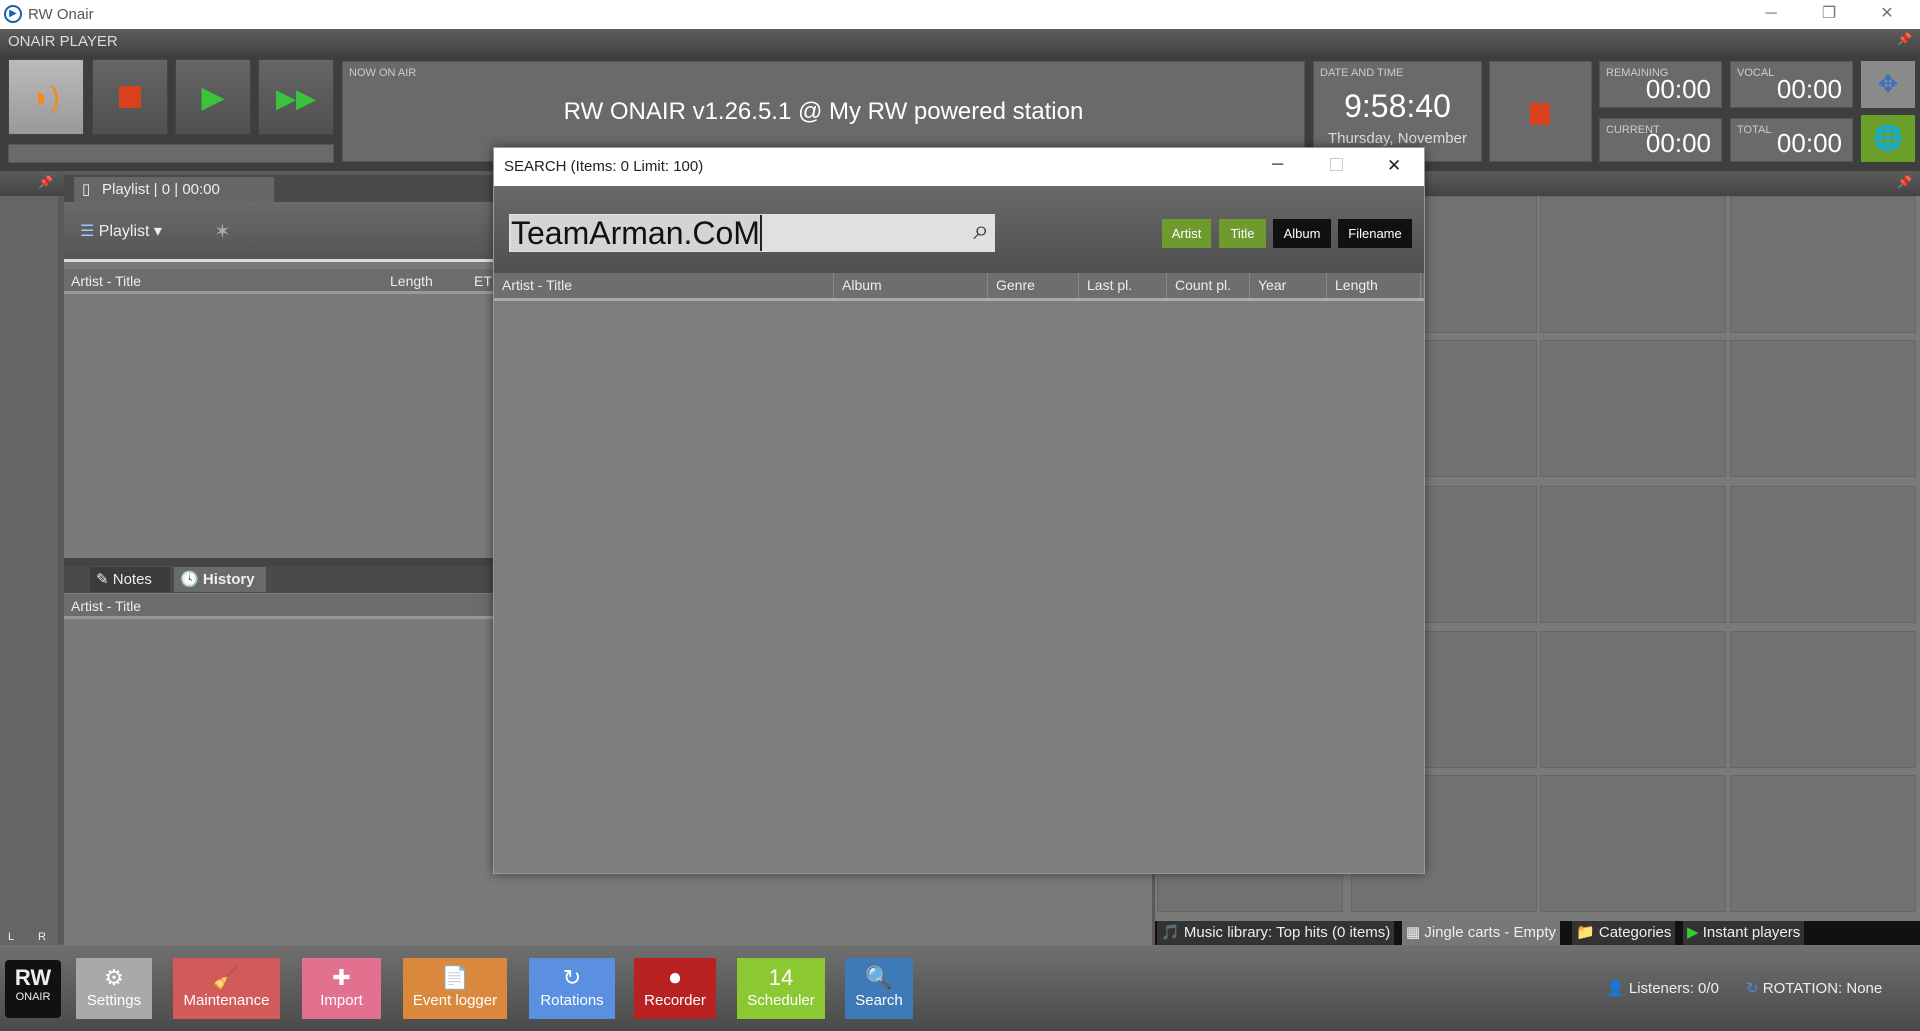  I want to click on pencil-icon: ✎, so click(102, 579).